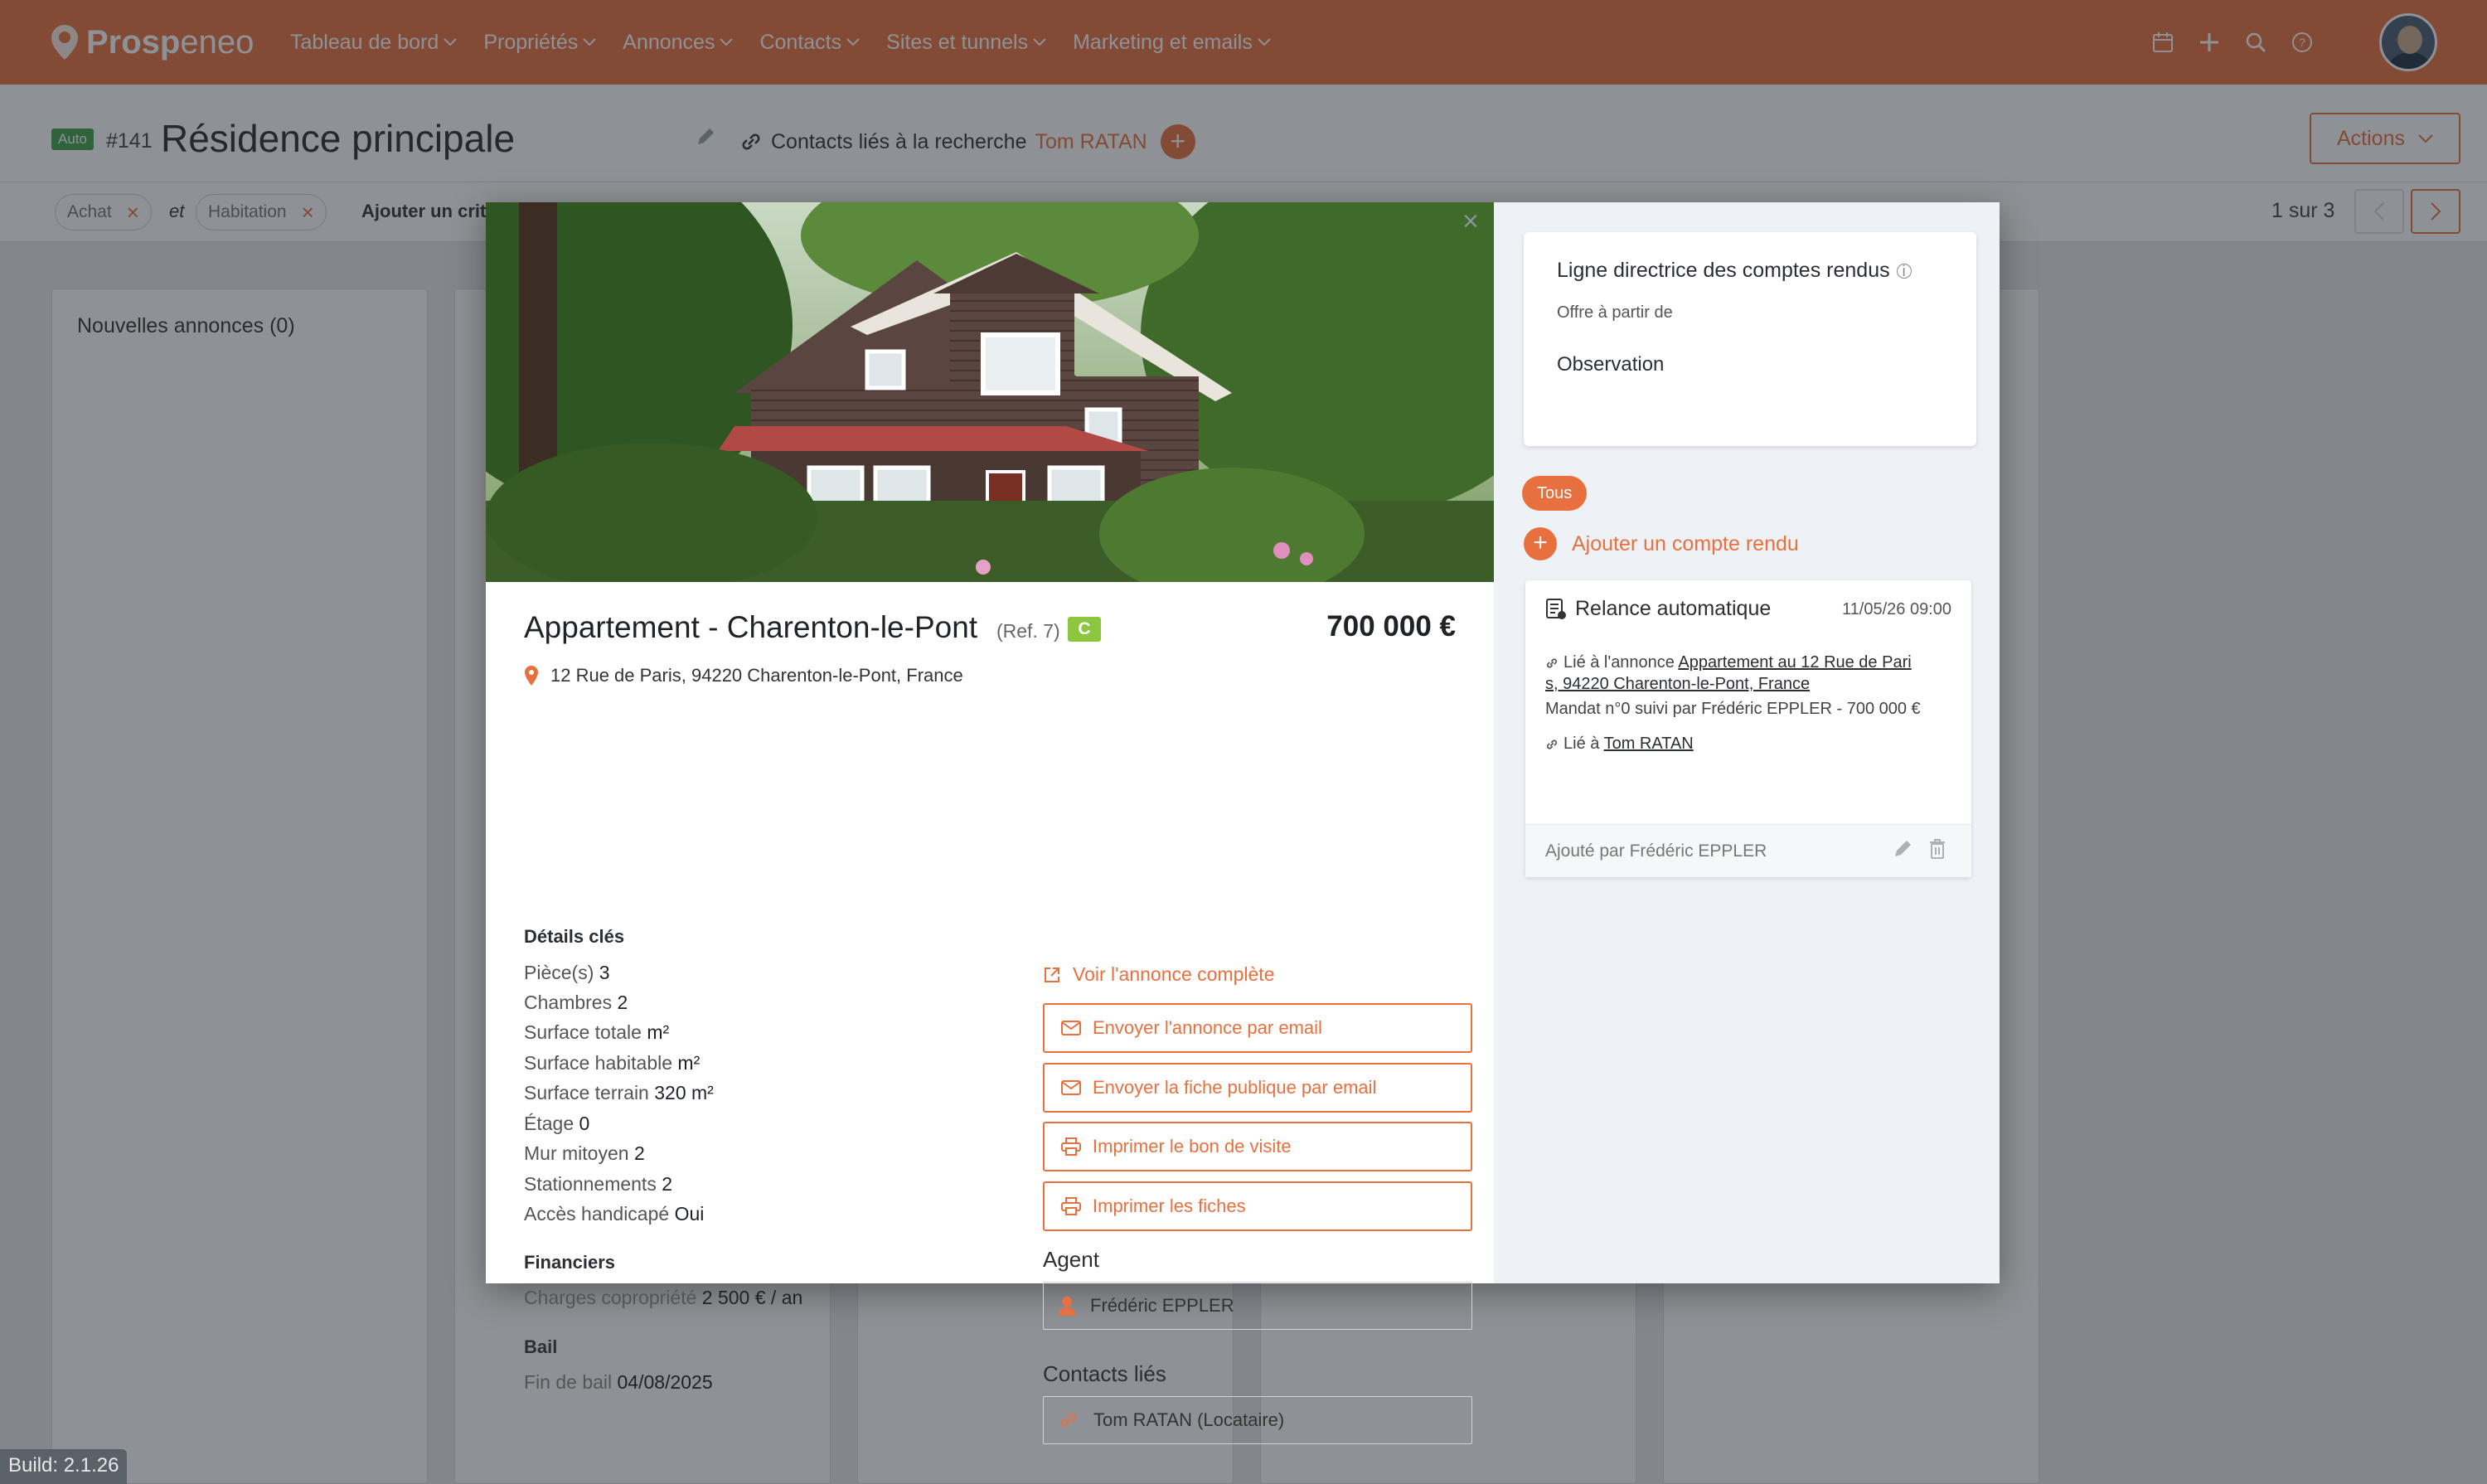 Image resolution: width=2487 pixels, height=1484 pixels. Describe the element at coordinates (752, 1297) in the screenshot. I see `detail-value: 2 500 € / an` at that location.